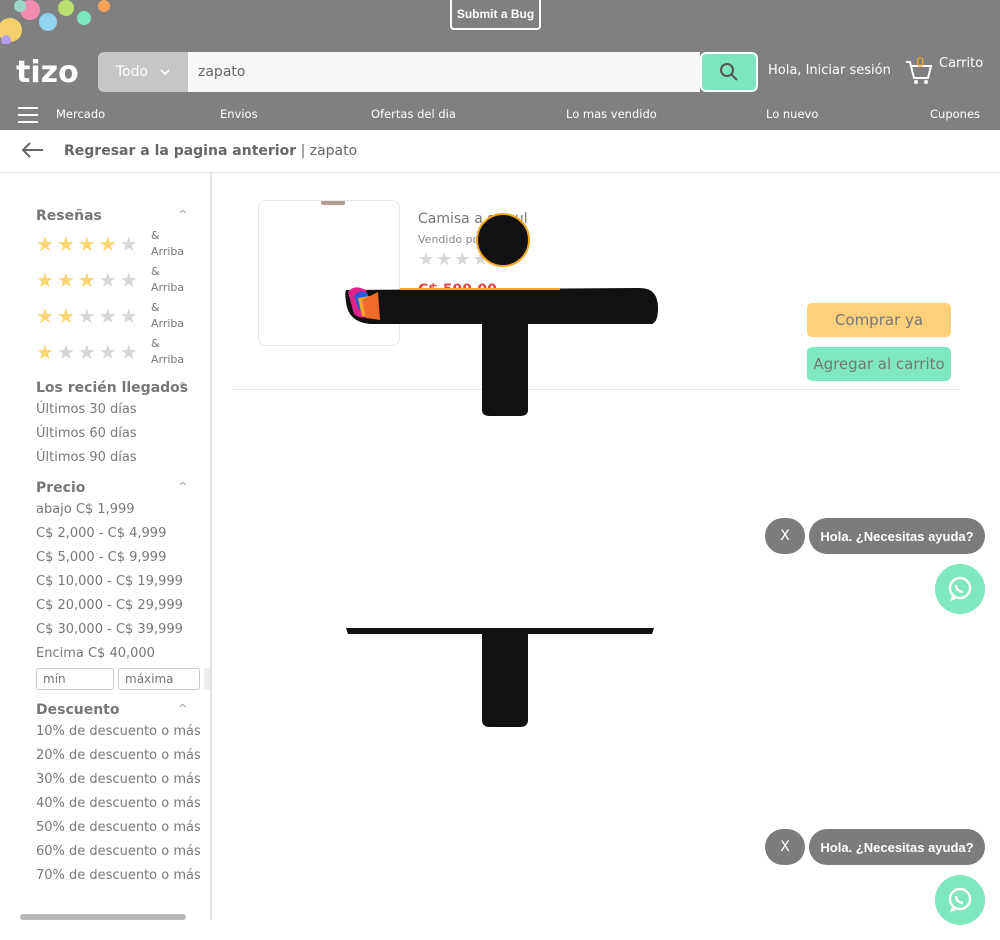 This screenshot has height=940, width=1000. I want to click on search-category-select: Todo, so click(143, 72).